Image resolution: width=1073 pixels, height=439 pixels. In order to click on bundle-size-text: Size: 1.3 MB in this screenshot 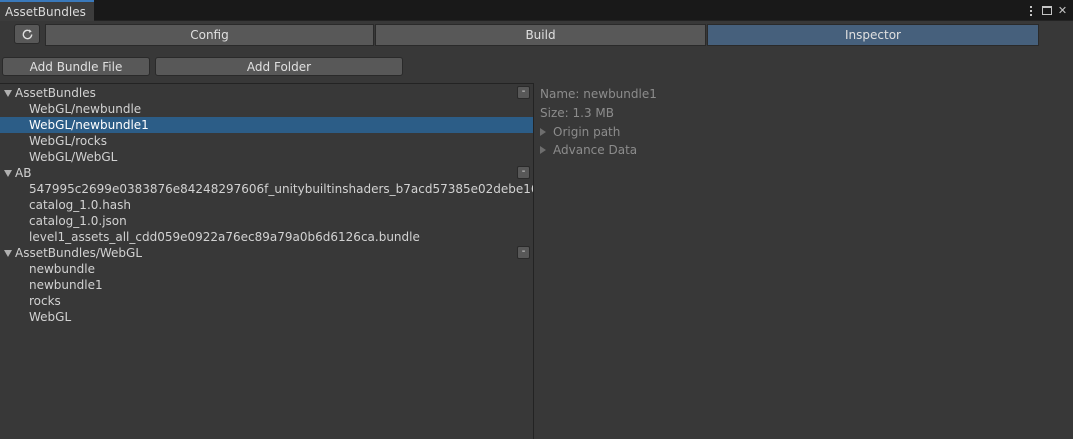, I will do `click(577, 113)`.